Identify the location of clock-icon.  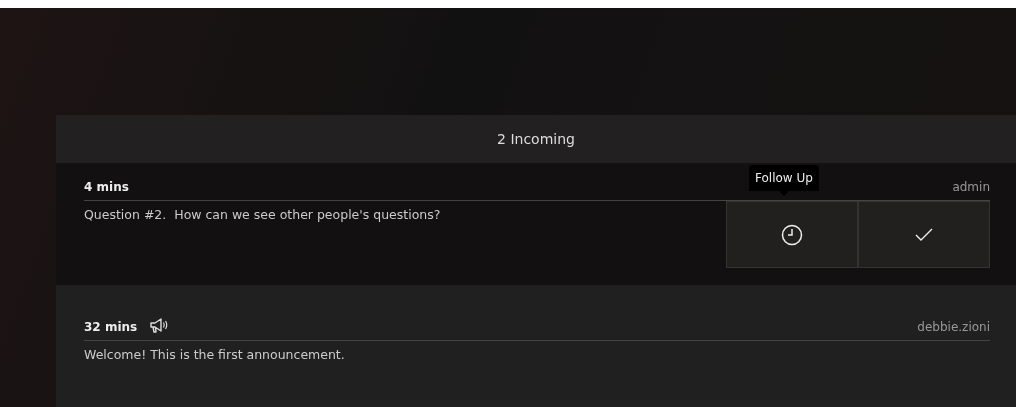
(792, 234).